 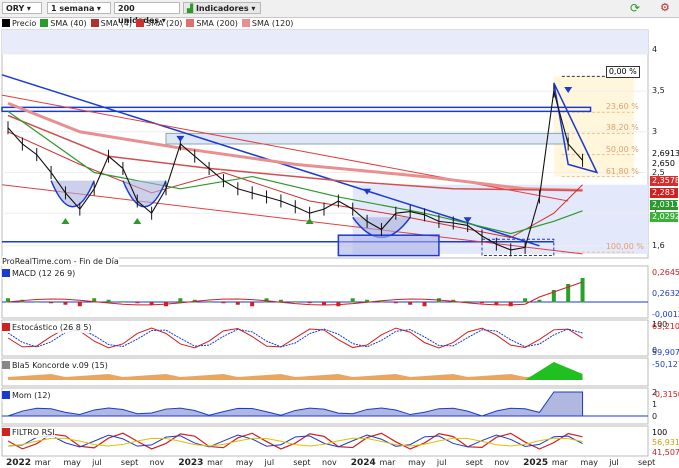 What do you see at coordinates (665, 452) in the screenshot?
I see `indicator-tag: 41,507` at bounding box center [665, 452].